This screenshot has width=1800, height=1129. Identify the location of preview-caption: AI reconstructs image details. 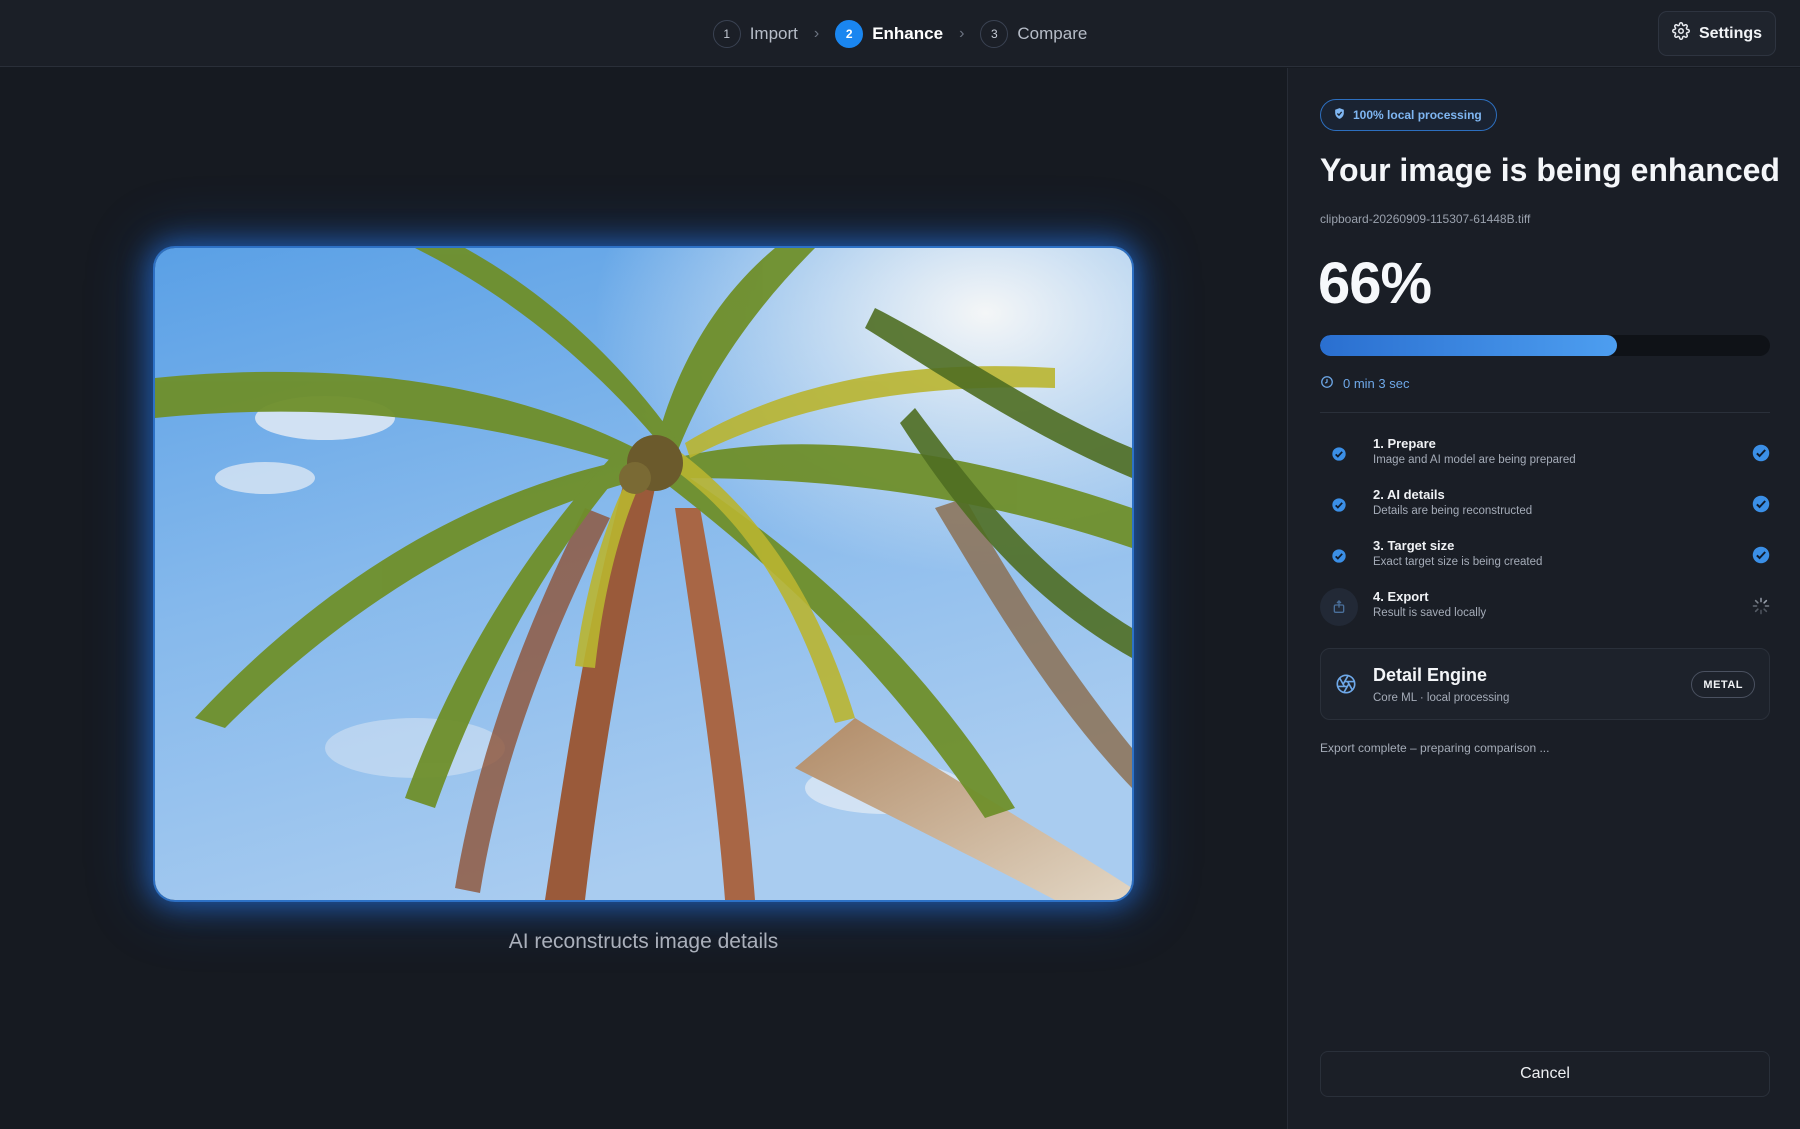
(643, 941).